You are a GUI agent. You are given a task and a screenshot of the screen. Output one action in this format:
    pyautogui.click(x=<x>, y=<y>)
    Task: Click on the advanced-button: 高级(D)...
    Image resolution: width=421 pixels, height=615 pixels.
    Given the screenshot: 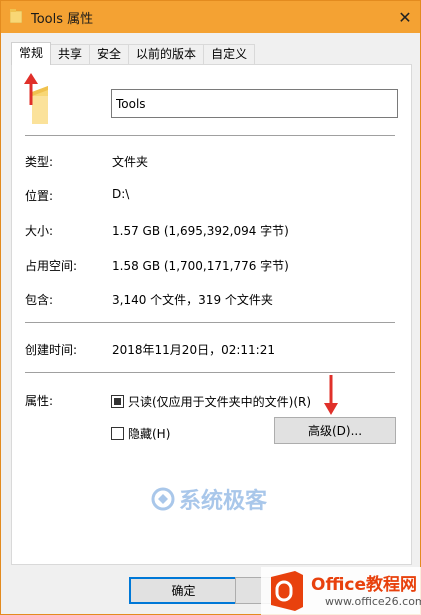 What is the action you would take?
    pyautogui.click(x=335, y=430)
    